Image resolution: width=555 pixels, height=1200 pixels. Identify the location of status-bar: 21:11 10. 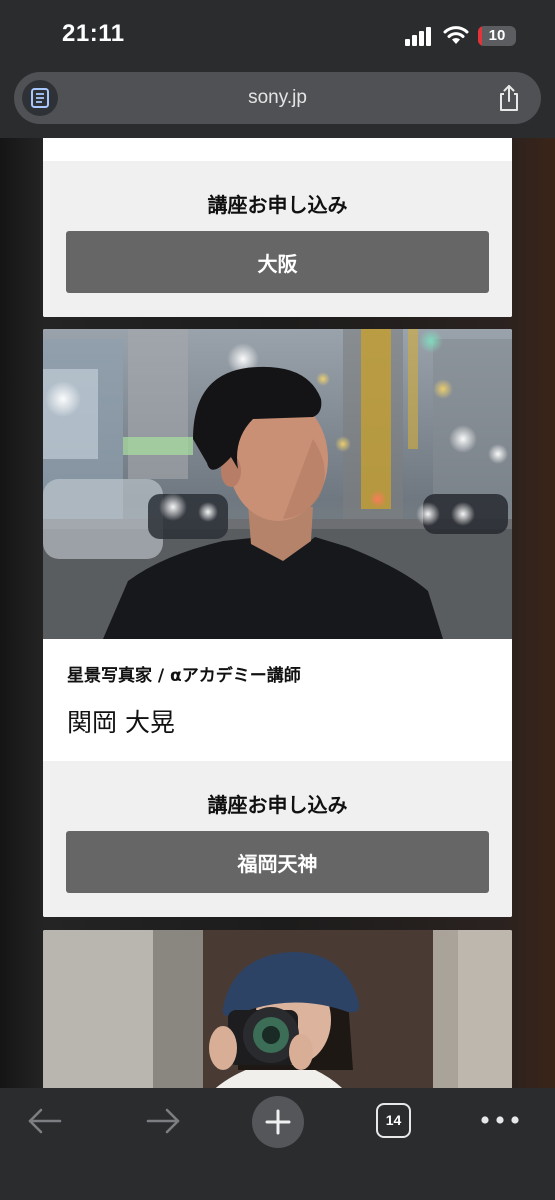
(277, 35).